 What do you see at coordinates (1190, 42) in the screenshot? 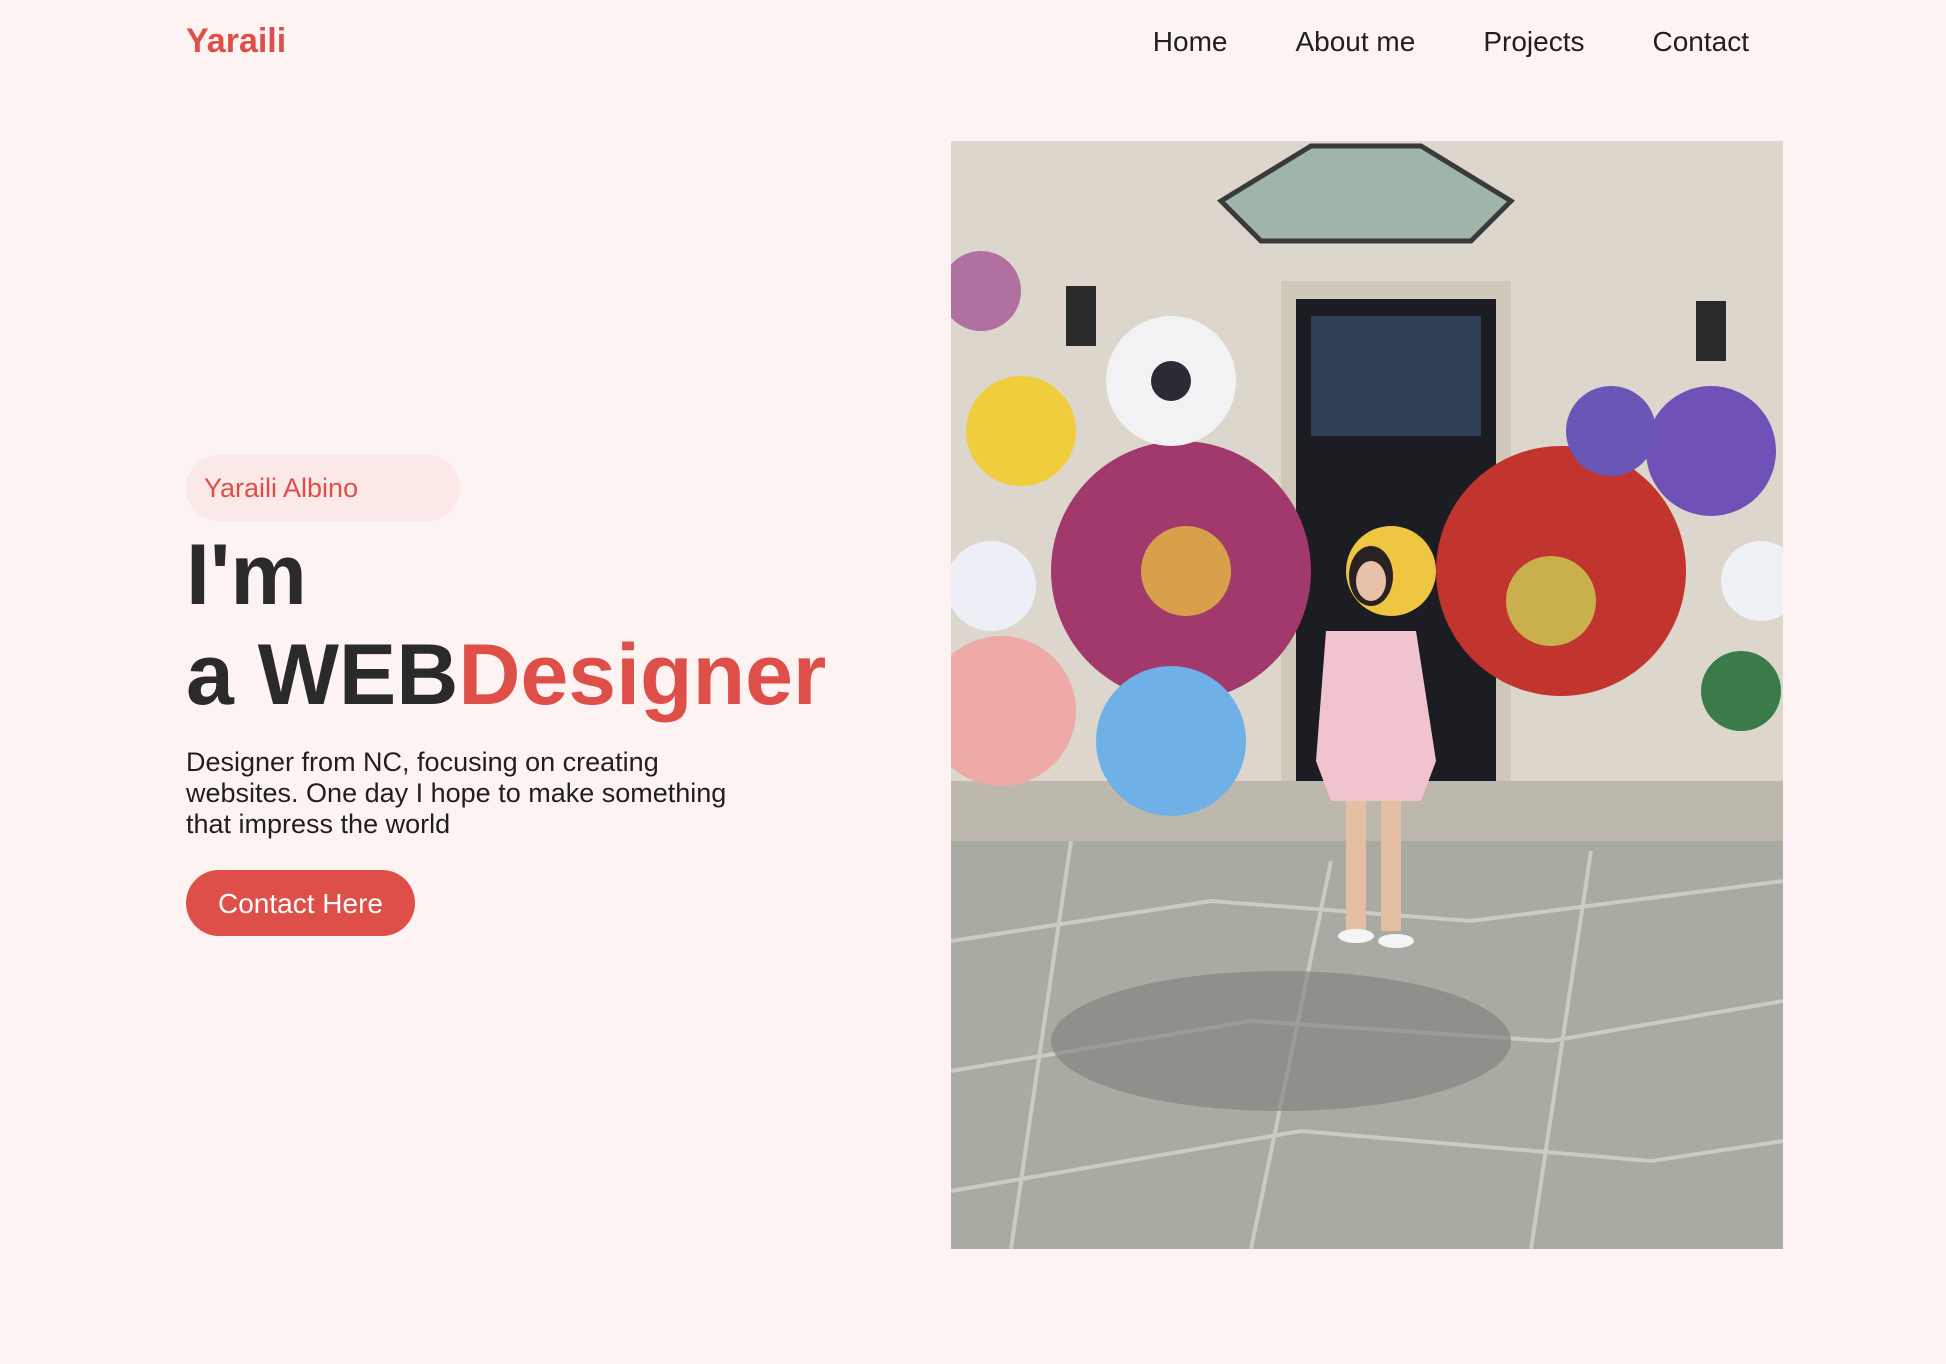
I see `nav-home-link: Home` at bounding box center [1190, 42].